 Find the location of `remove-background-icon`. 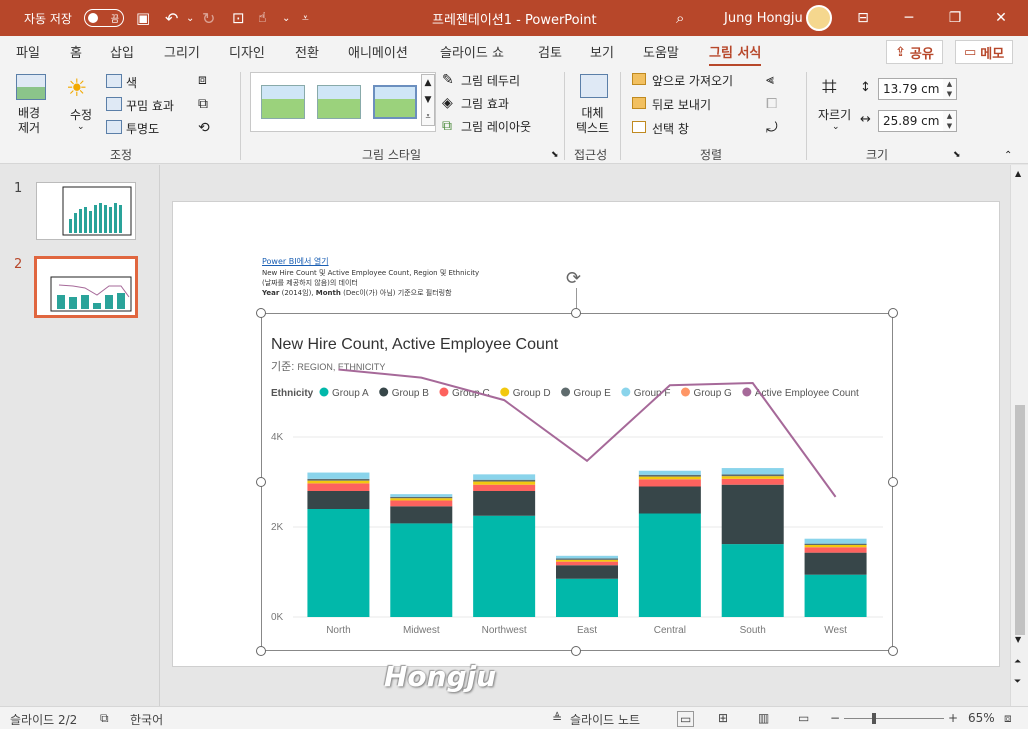

remove-background-icon is located at coordinates (31, 87).